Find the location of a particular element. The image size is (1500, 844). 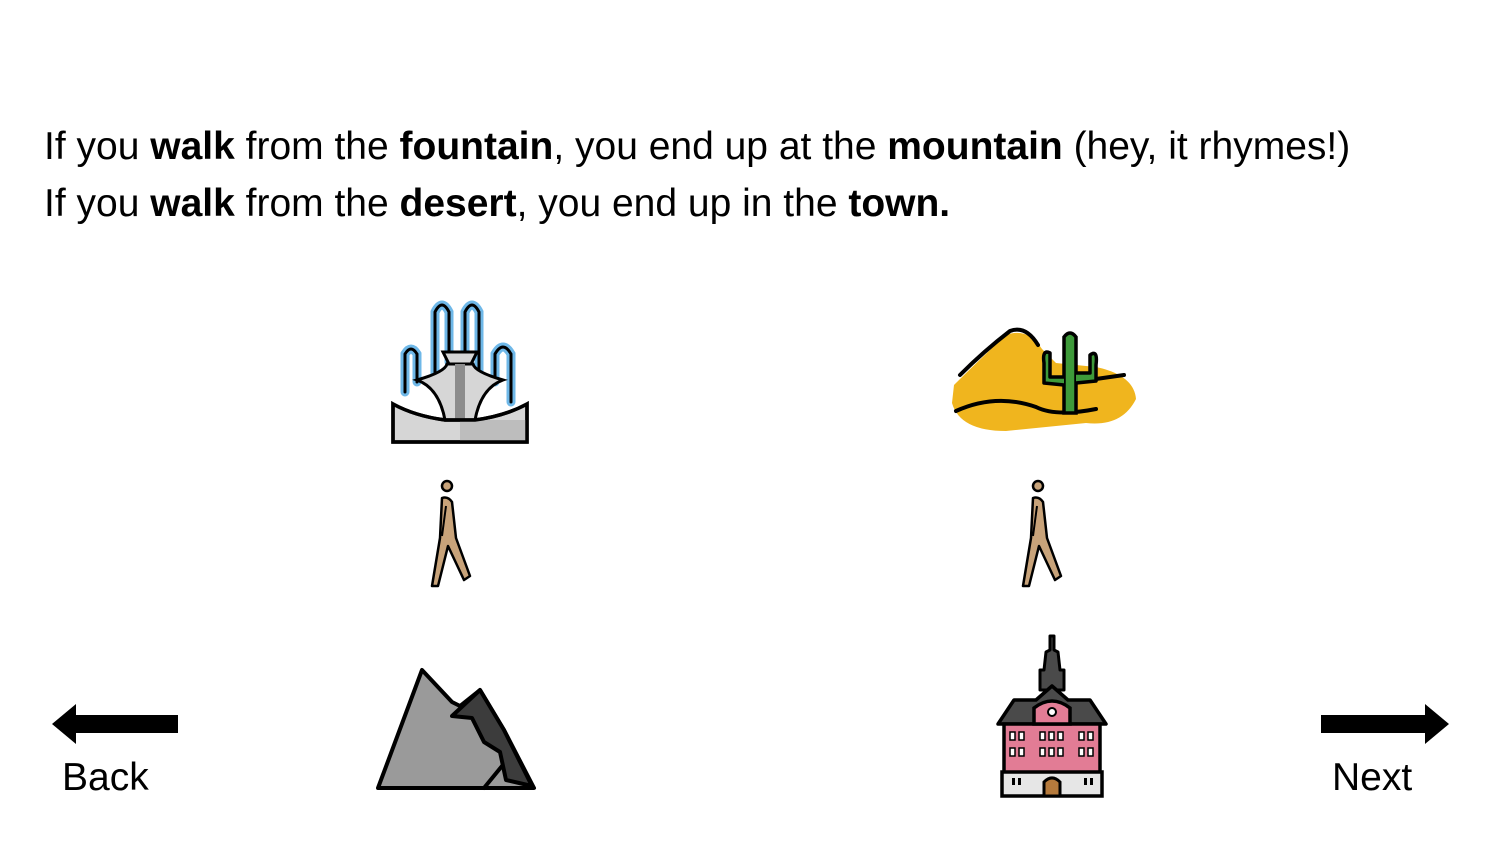

back-button: Back is located at coordinates (115, 755).